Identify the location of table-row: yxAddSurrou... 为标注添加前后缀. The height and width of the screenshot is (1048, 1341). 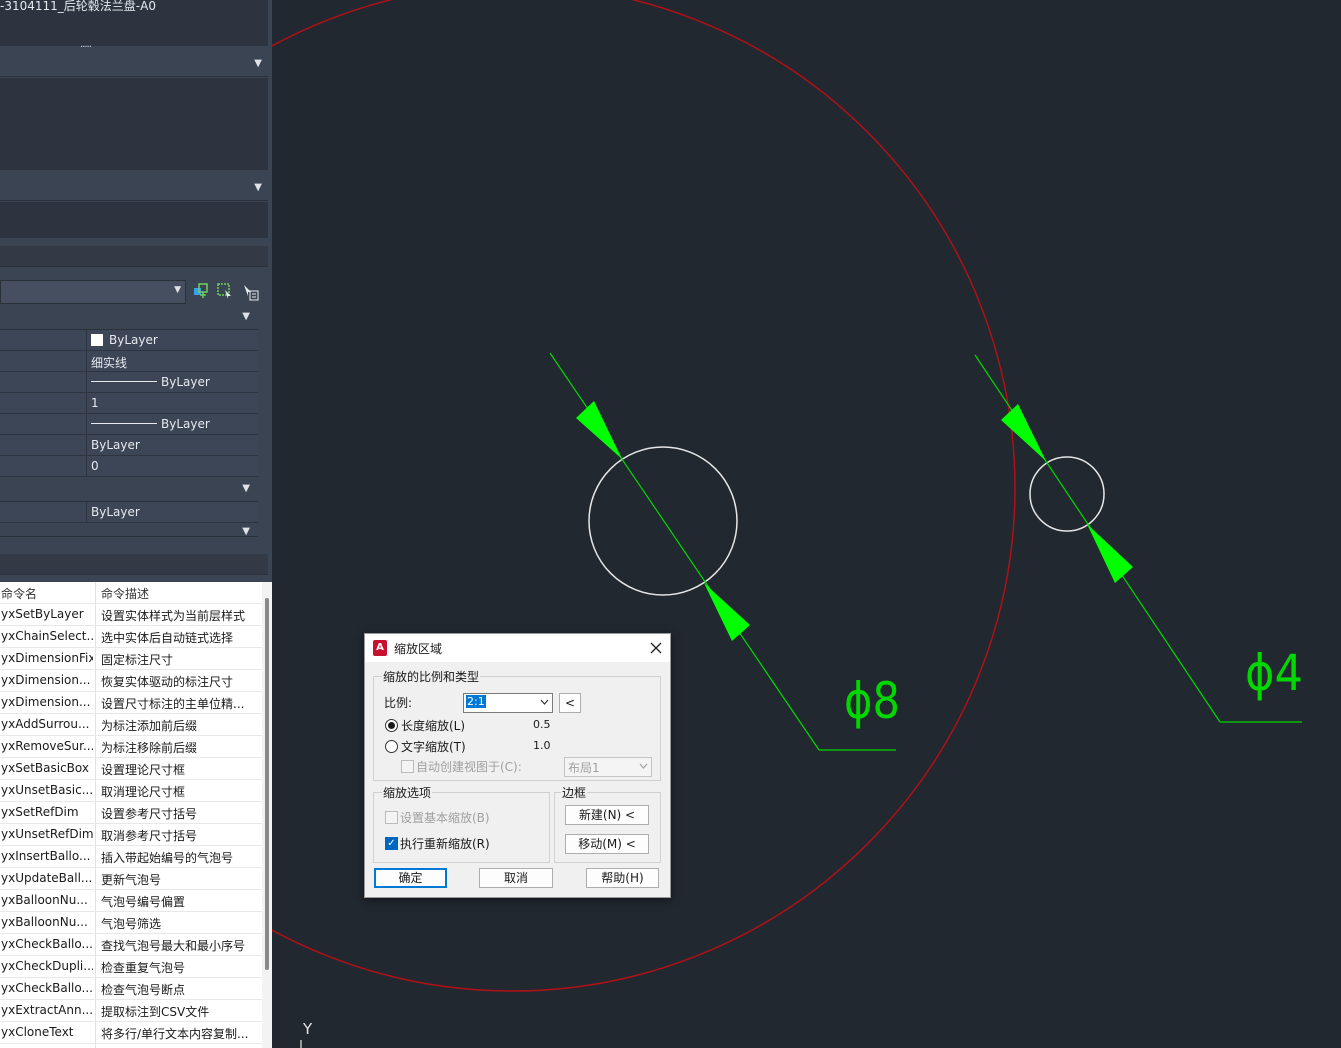
(131, 725).